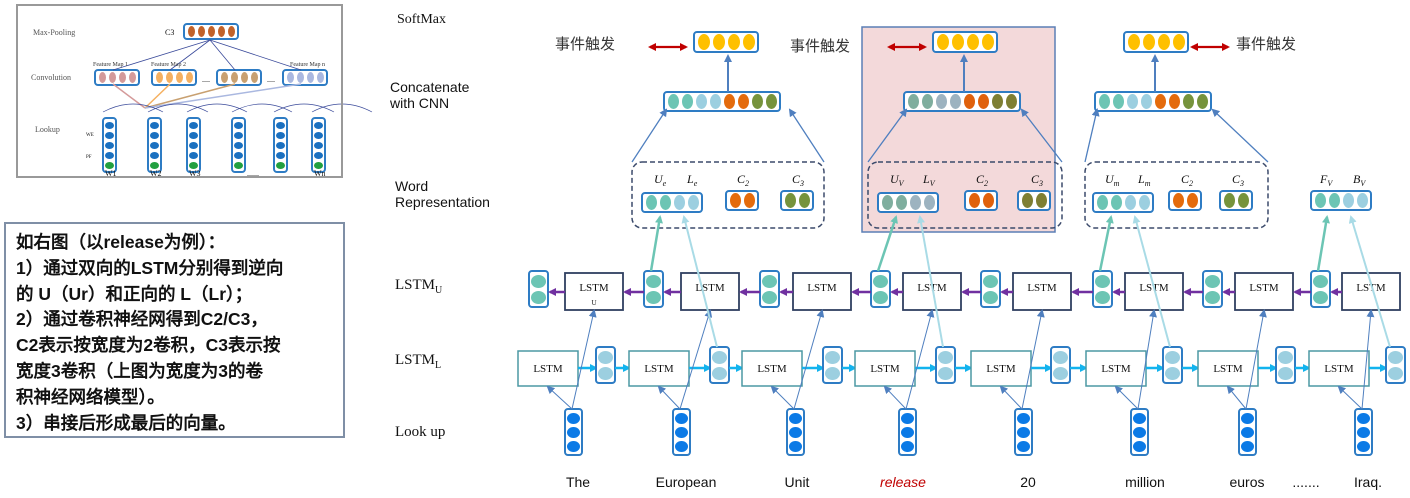  What do you see at coordinates (415, 360) in the screenshot?
I see `label-text: LSTM` at bounding box center [415, 360].